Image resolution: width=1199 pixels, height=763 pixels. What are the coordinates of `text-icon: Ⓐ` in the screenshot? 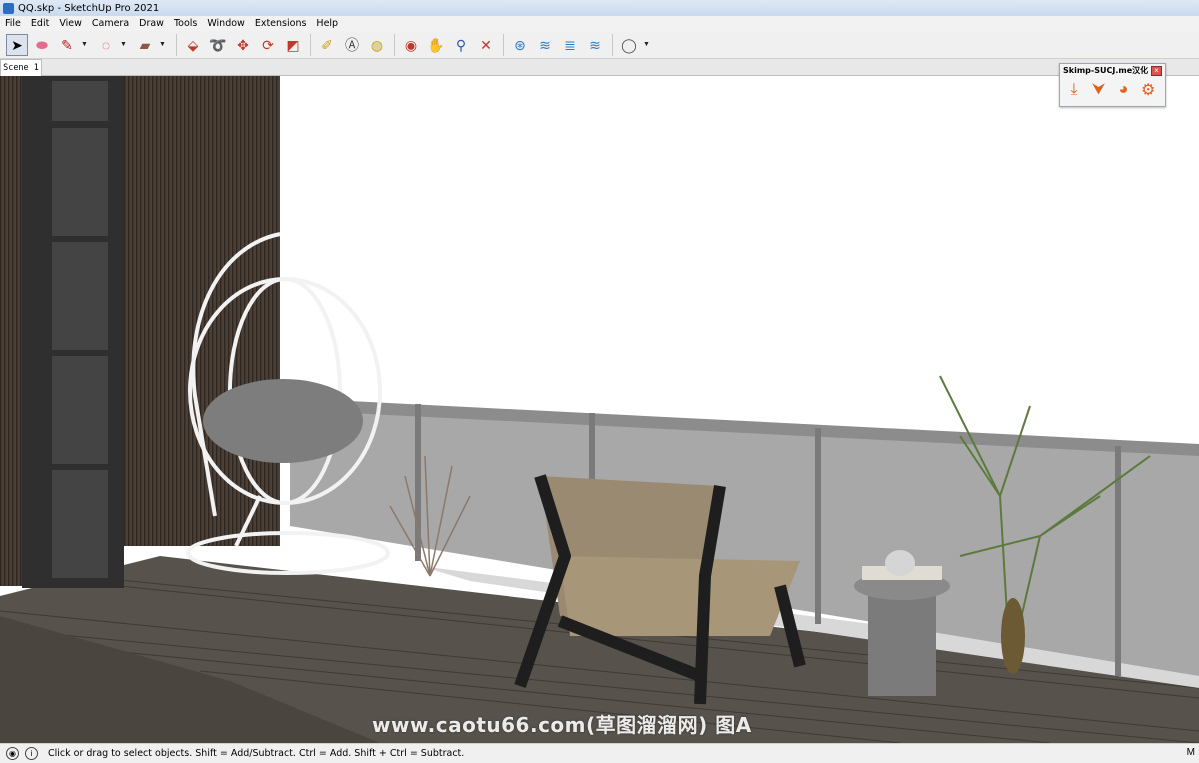 It's located at (352, 44).